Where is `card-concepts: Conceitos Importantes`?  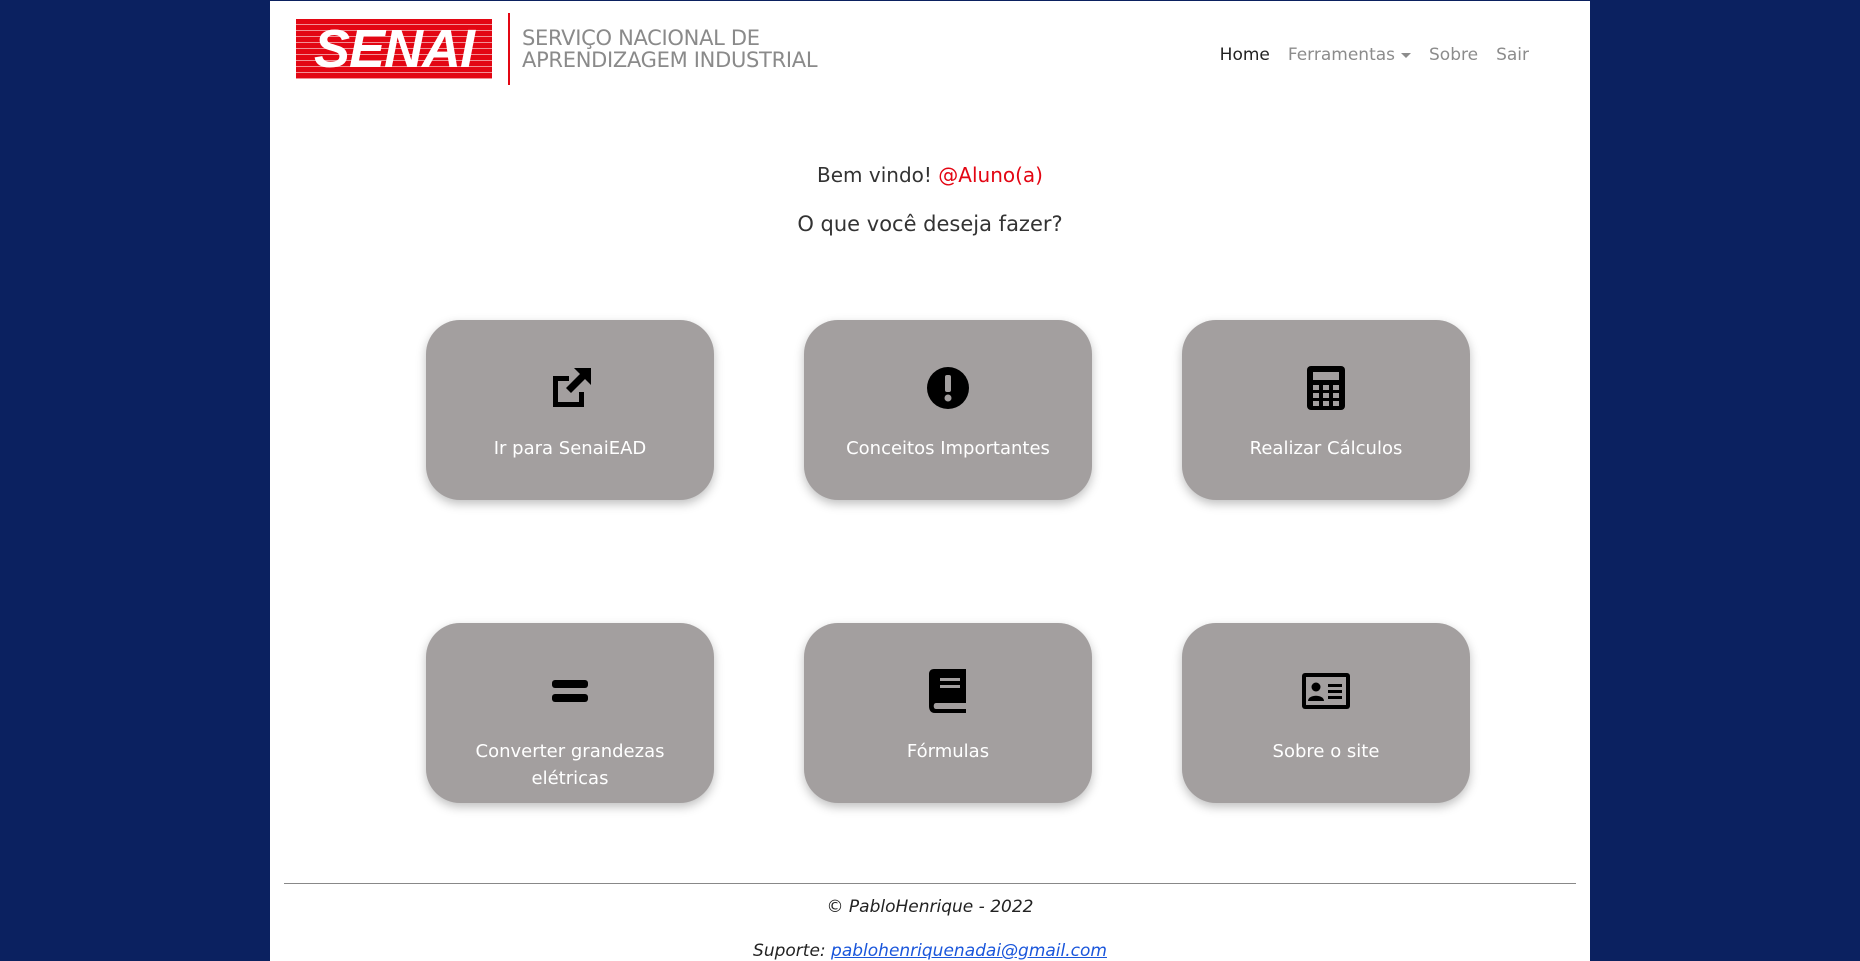 card-concepts: Conceitos Importantes is located at coordinates (948, 410).